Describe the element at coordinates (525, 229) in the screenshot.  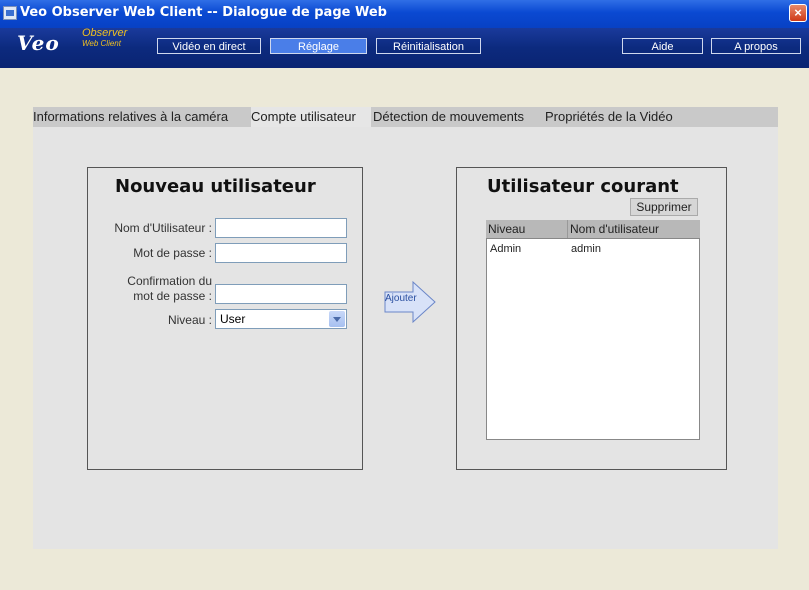
I see `column-header-level: Niveau` at that location.